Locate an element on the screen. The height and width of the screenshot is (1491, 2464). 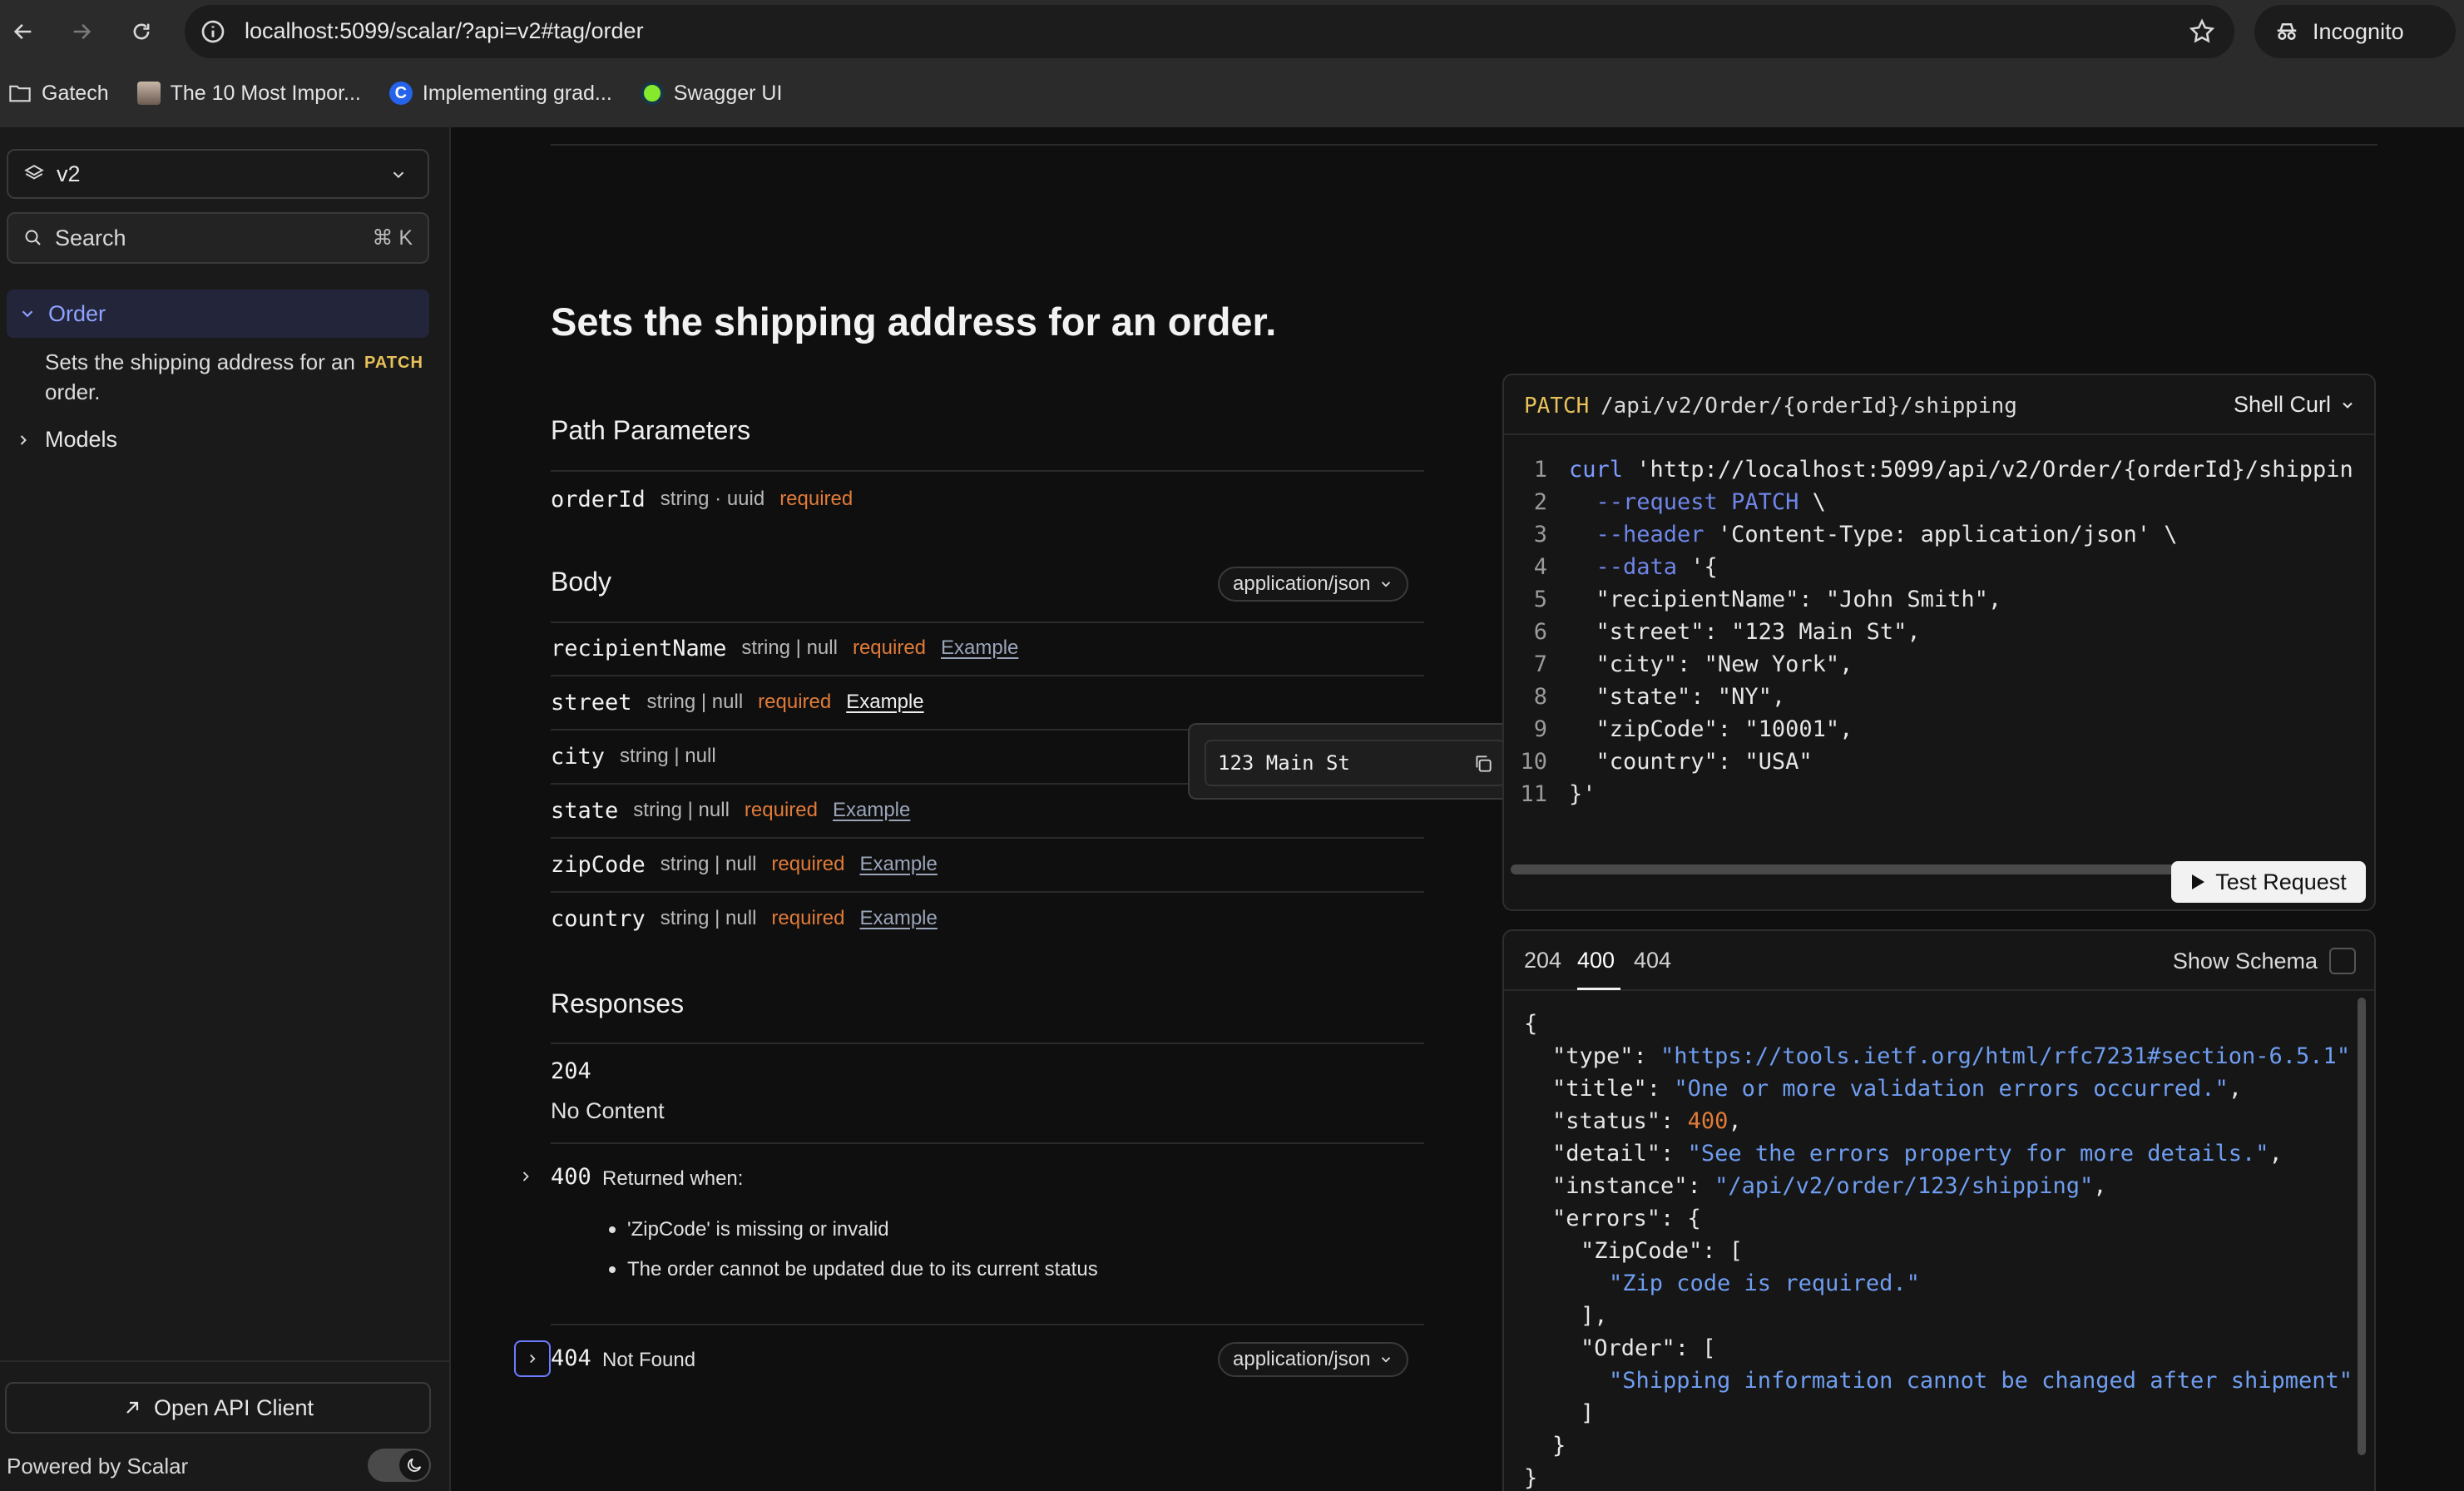
line-number: 1 is located at coordinates (1540, 470).